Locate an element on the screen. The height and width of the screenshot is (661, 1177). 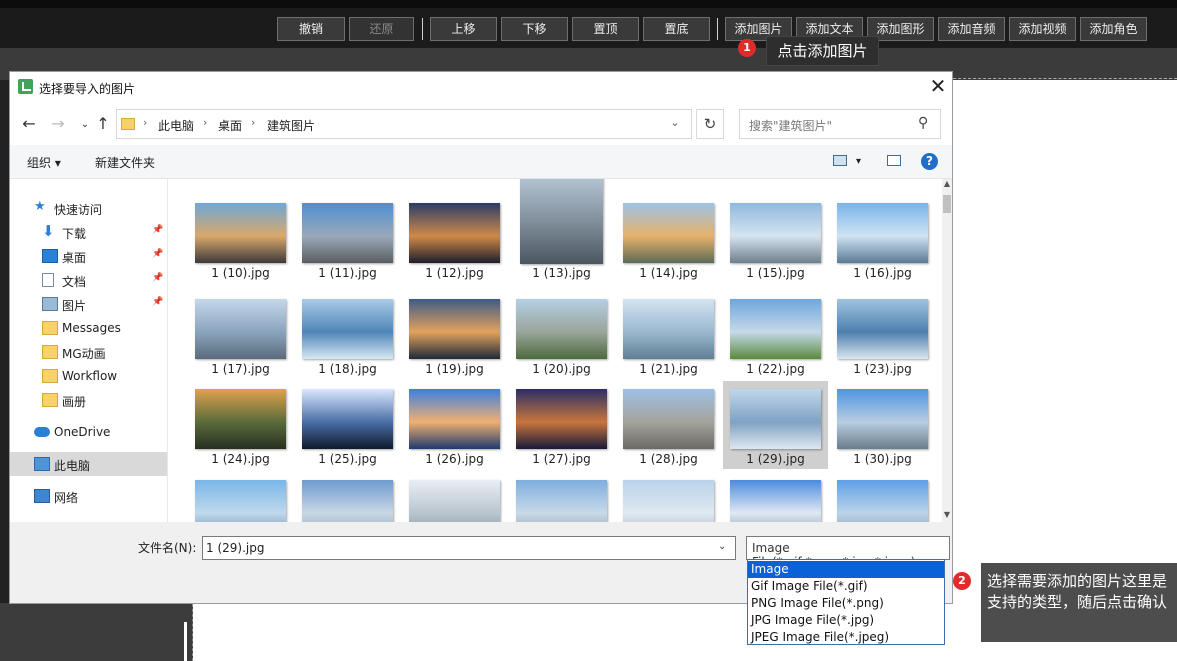
close-icon: ✕ is located at coordinates (938, 87).